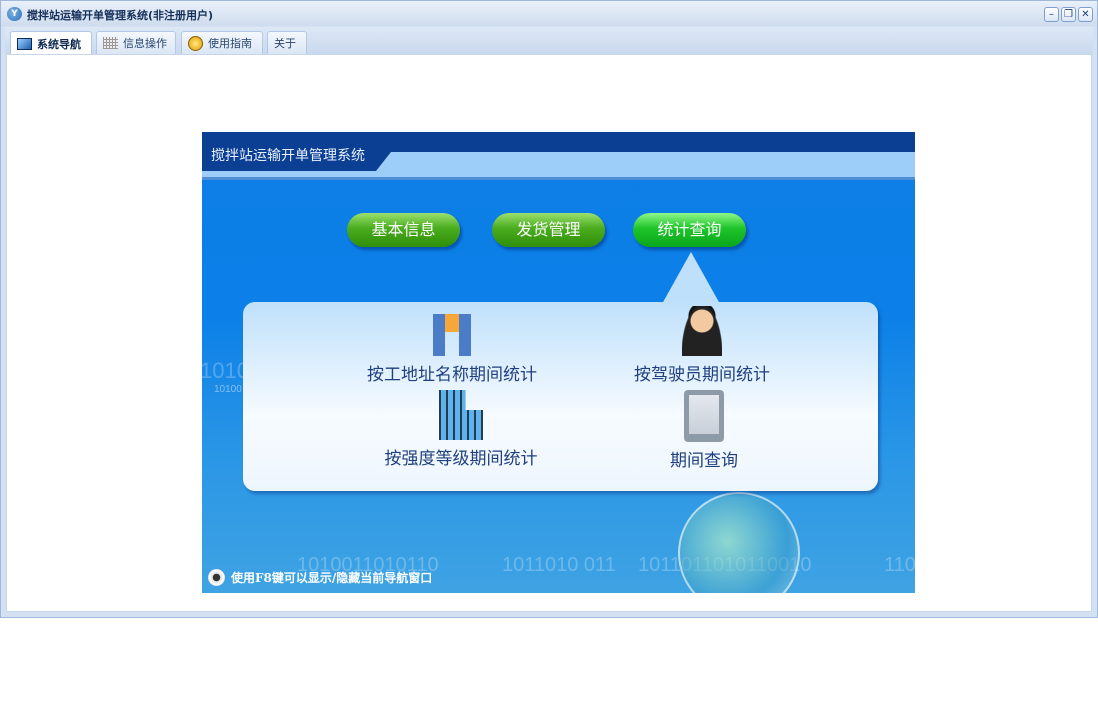 The image size is (1098, 716). I want to click on binary-decoration: 1011010 011, so click(559, 565).